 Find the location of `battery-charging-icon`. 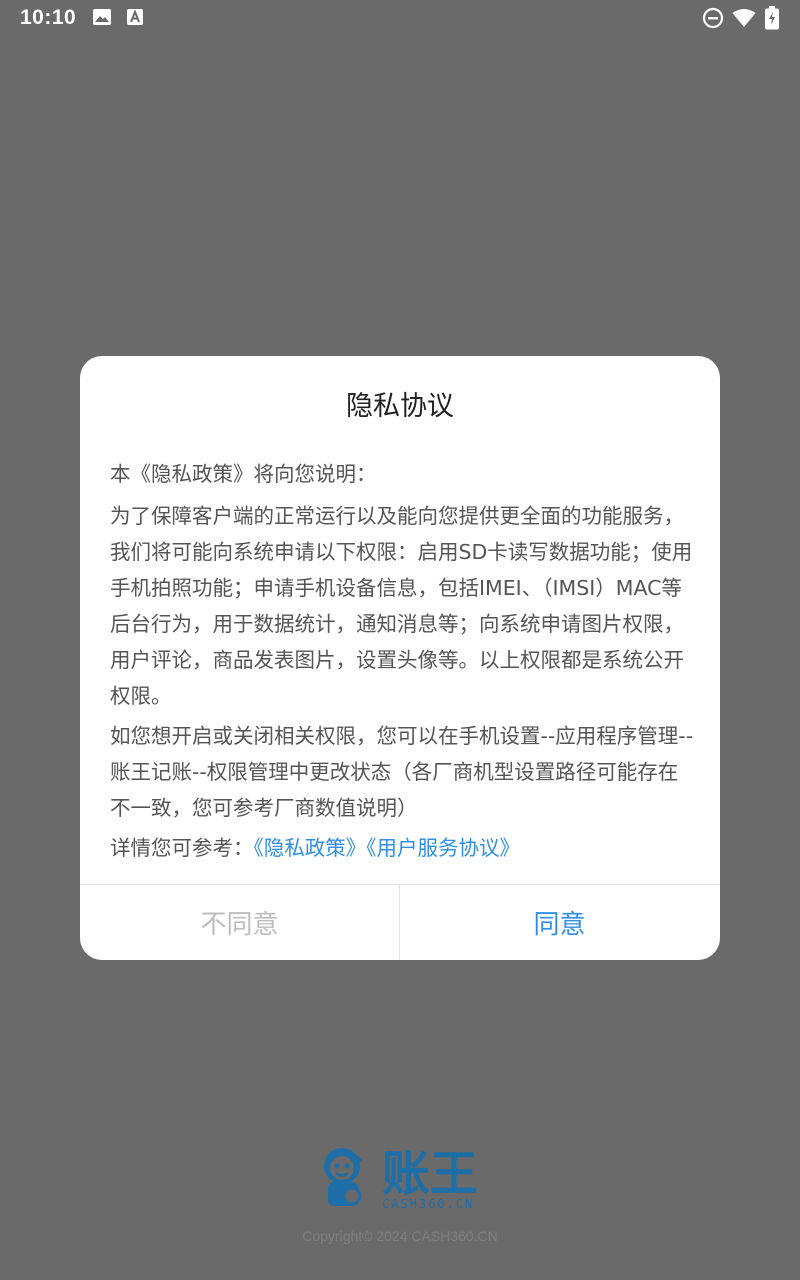

battery-charging-icon is located at coordinates (772, 18).